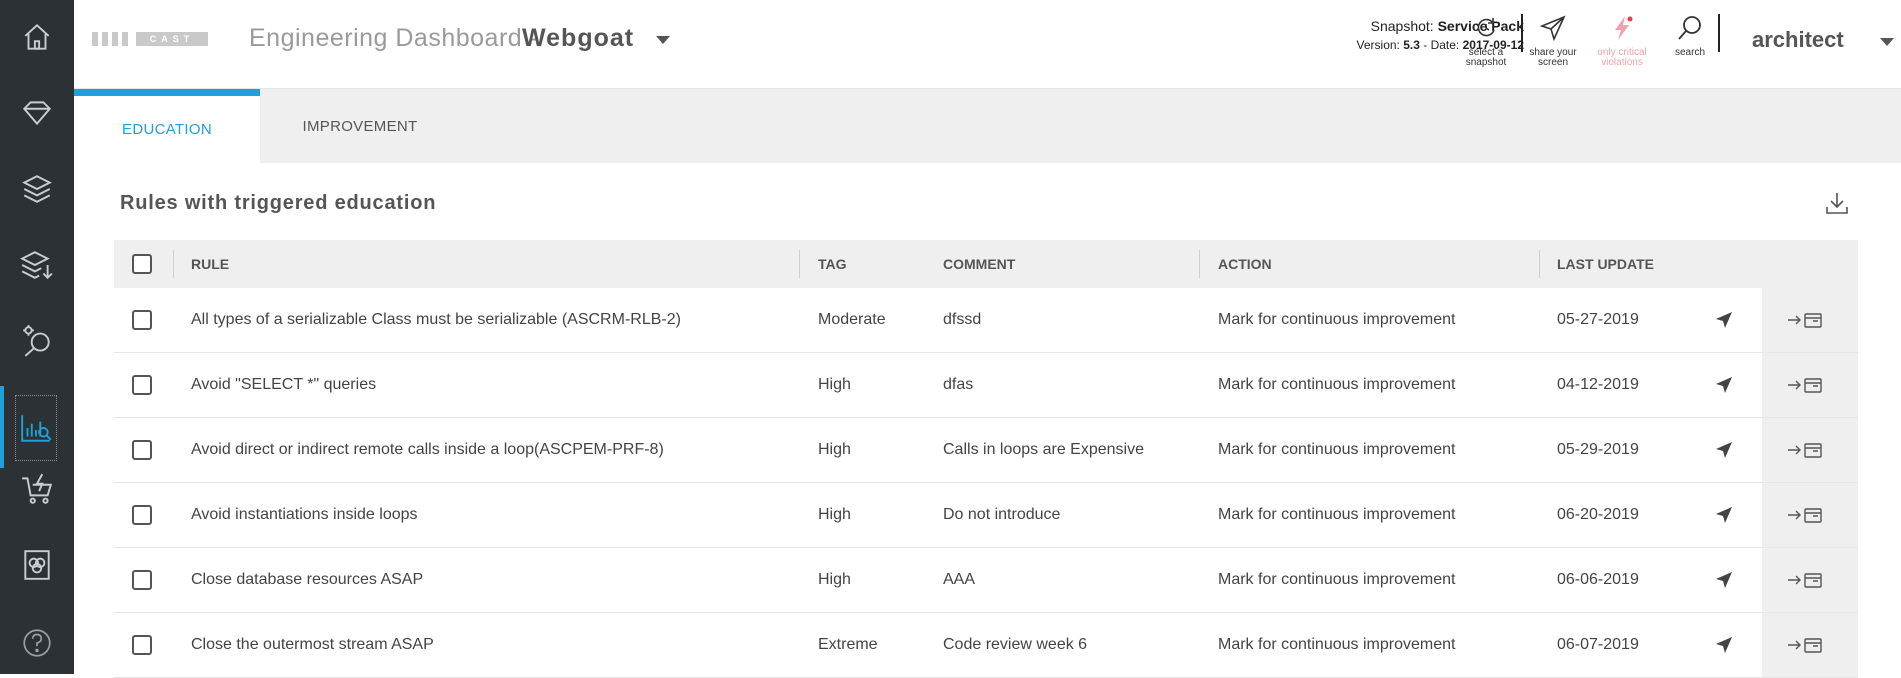  Describe the element at coordinates (1598, 644) in the screenshot. I see `last-update-cell: 06-07-2019` at that location.